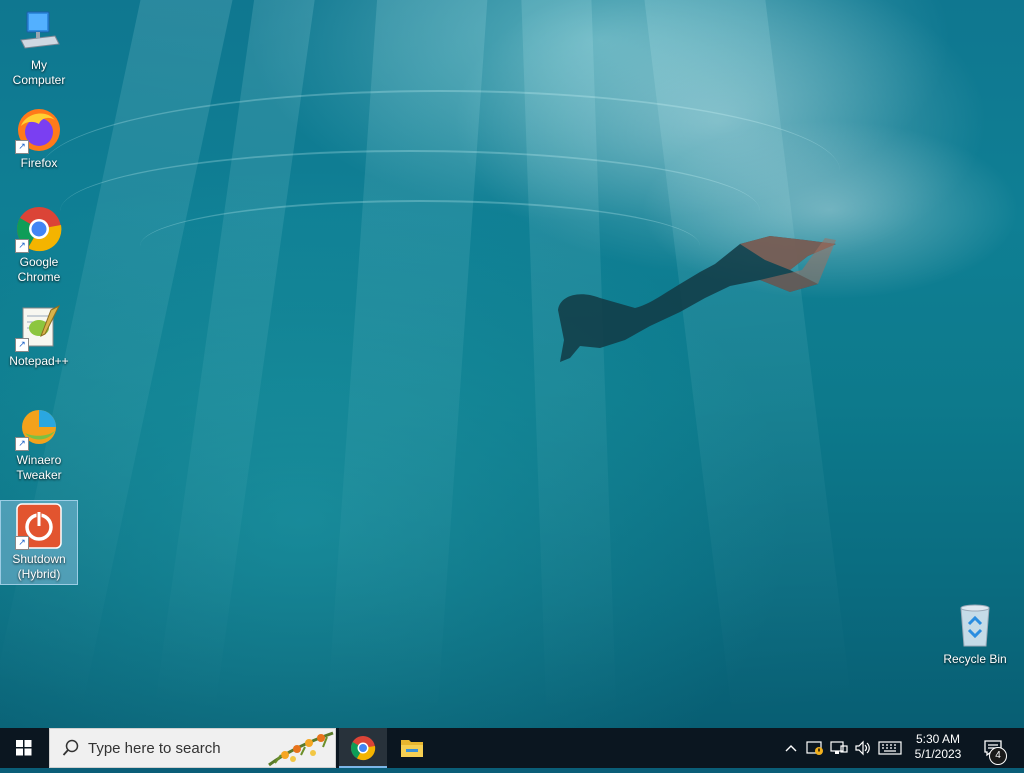 The width and height of the screenshot is (1024, 773). Describe the element at coordinates (512, 748) in the screenshot. I see `taskbar: Type here to search 5:30 AM 5/1/2023` at that location.